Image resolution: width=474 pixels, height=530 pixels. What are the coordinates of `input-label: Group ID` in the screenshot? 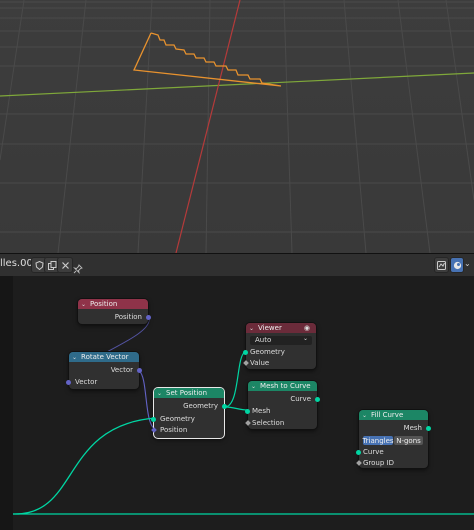 It's located at (378, 463).